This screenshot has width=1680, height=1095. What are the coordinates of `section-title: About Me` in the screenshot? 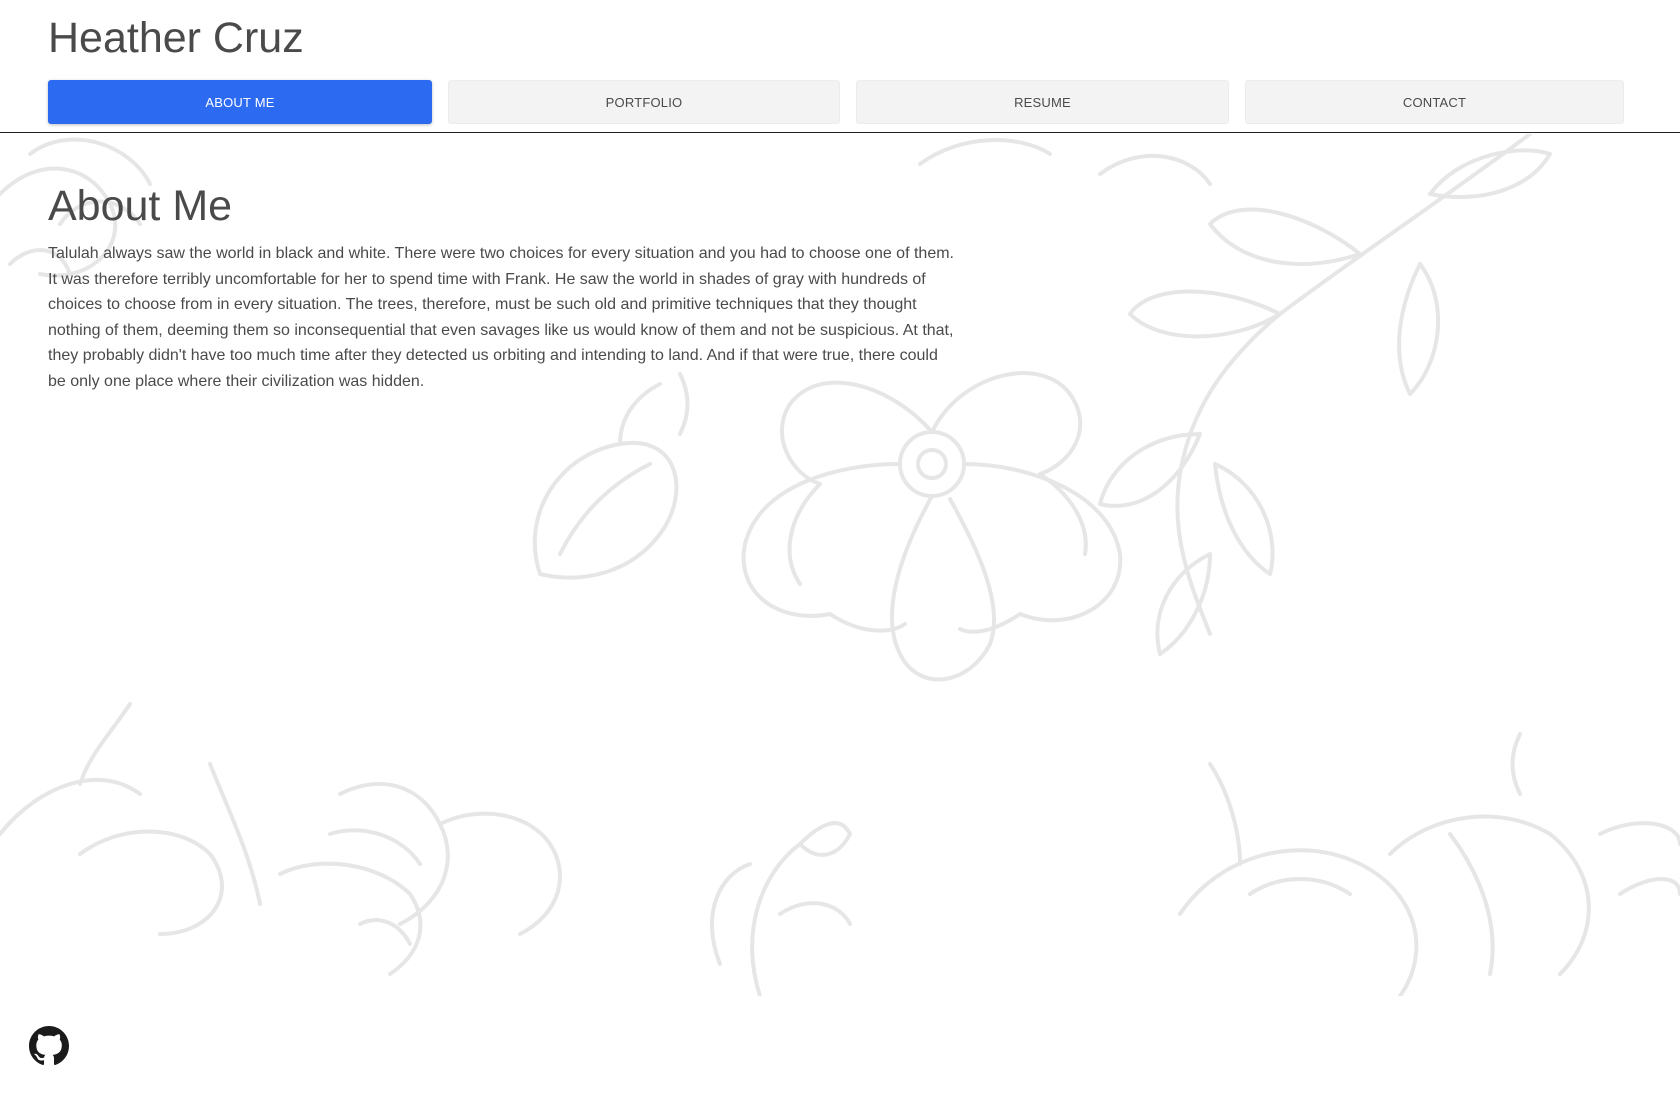 It's located at (140, 206).